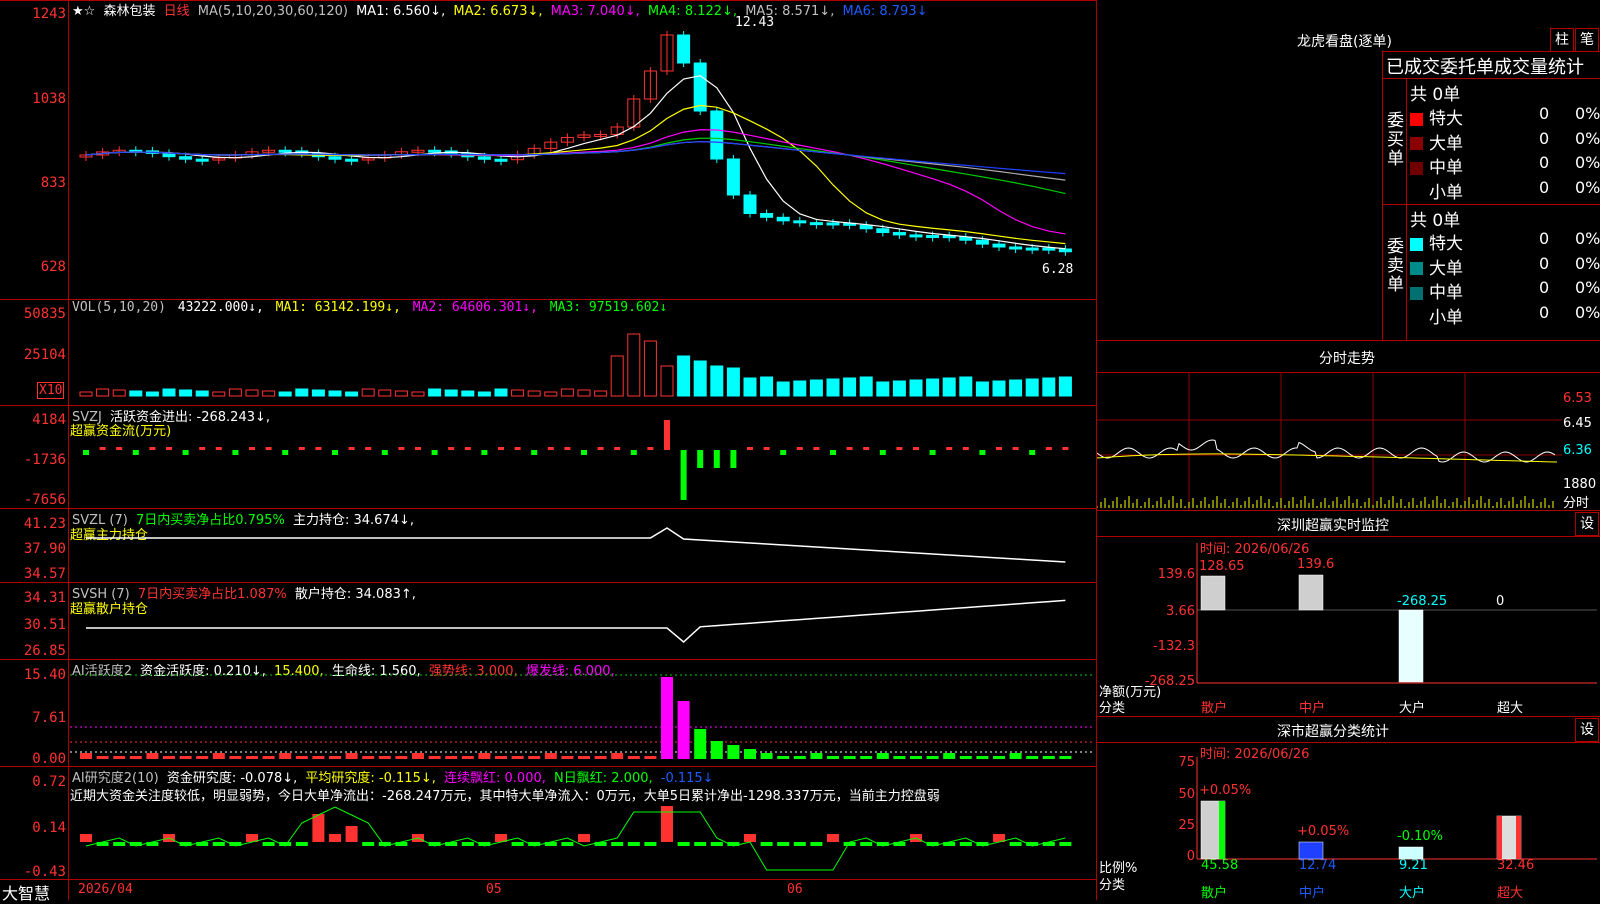 The width and height of the screenshot is (1600, 904). What do you see at coordinates (576, 545) in the screenshot?
I see `svzl-line` at bounding box center [576, 545].